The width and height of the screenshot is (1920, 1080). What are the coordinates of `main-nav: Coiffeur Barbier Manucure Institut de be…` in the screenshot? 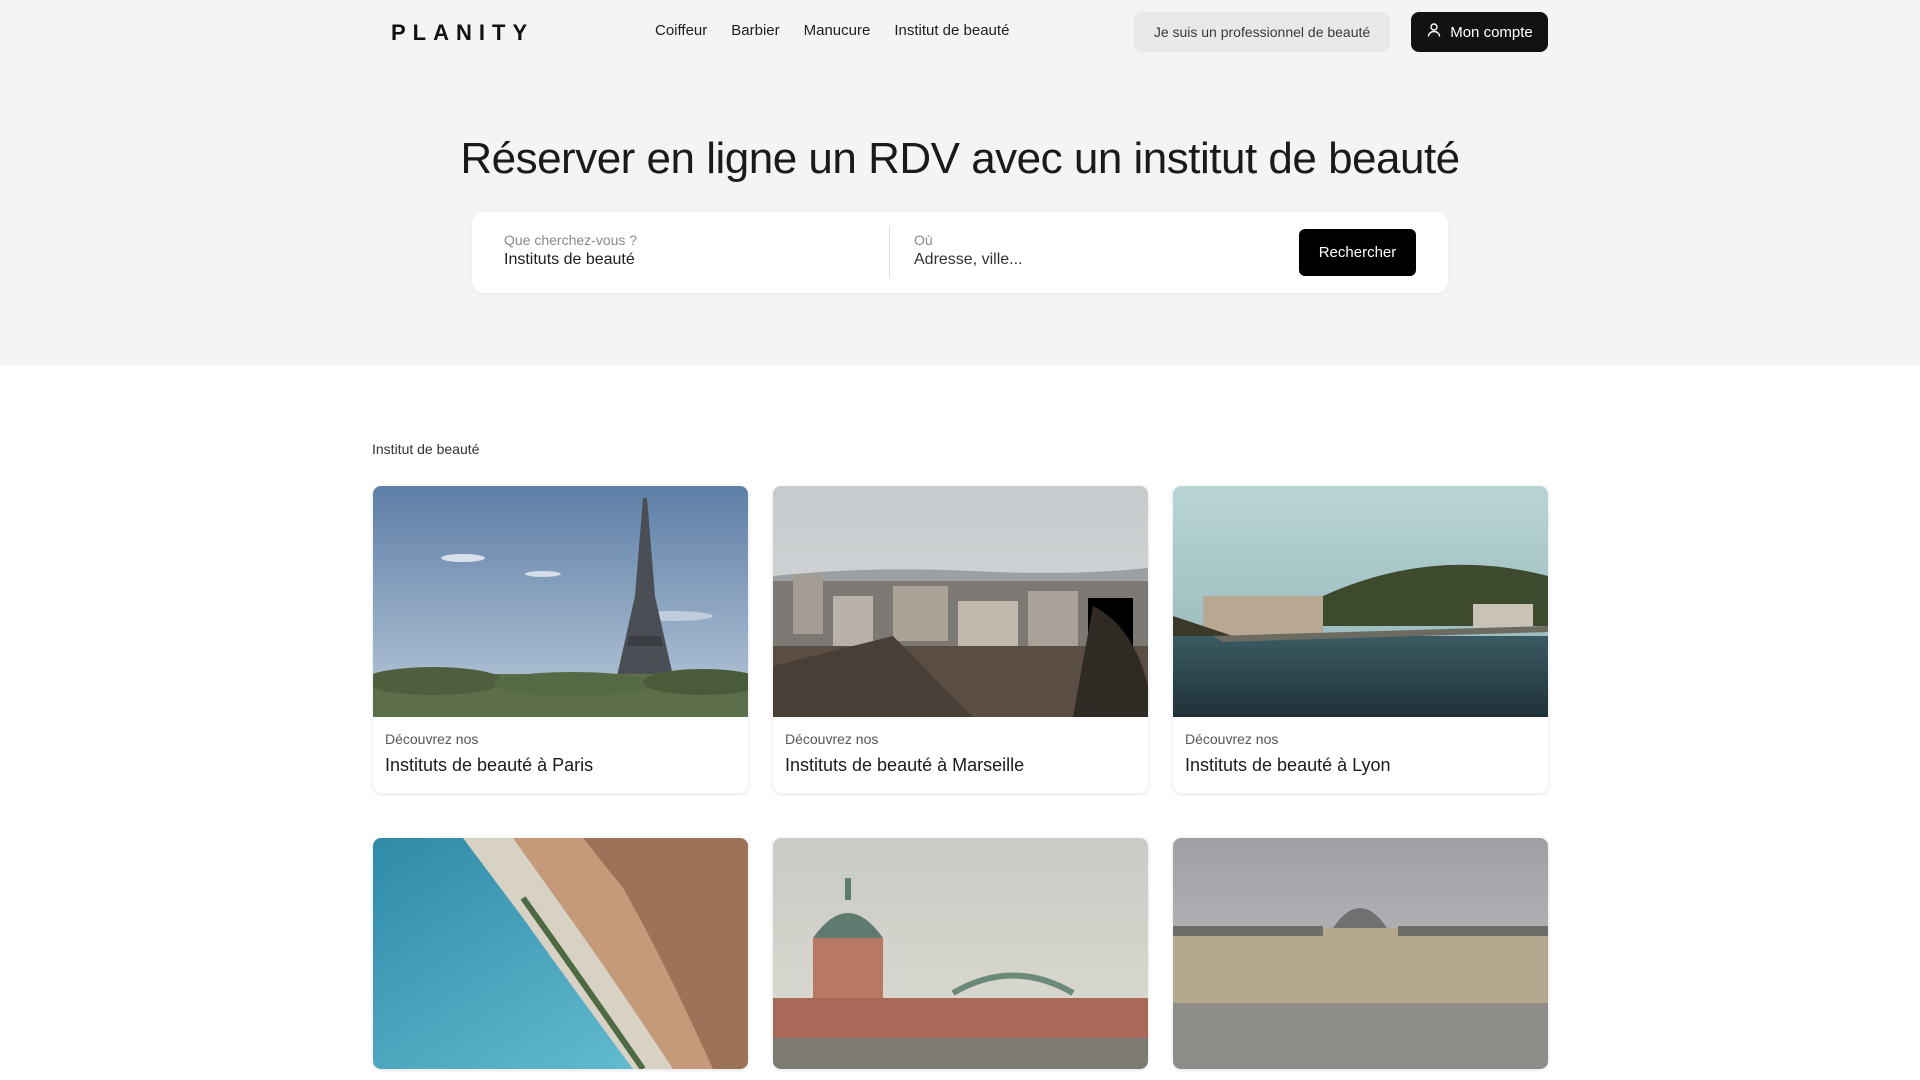 It's located at (832, 30).